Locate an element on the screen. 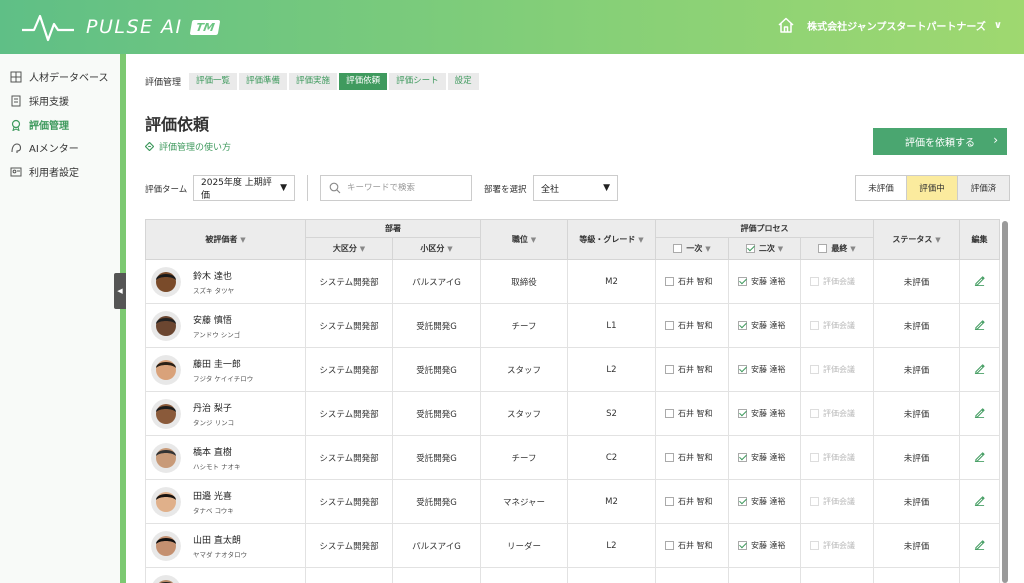 This screenshot has height=583, width=1024. evaluatee-cell: 橋本 直樹 ハシモト ナオキ is located at coordinates (225, 457).